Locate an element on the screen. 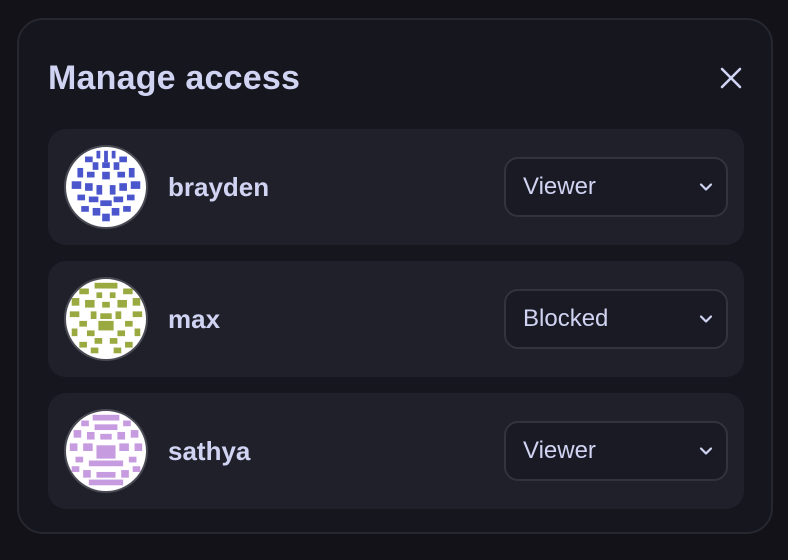 Image resolution: width=788 pixels, height=560 pixels. username: brayden is located at coordinates (219, 187).